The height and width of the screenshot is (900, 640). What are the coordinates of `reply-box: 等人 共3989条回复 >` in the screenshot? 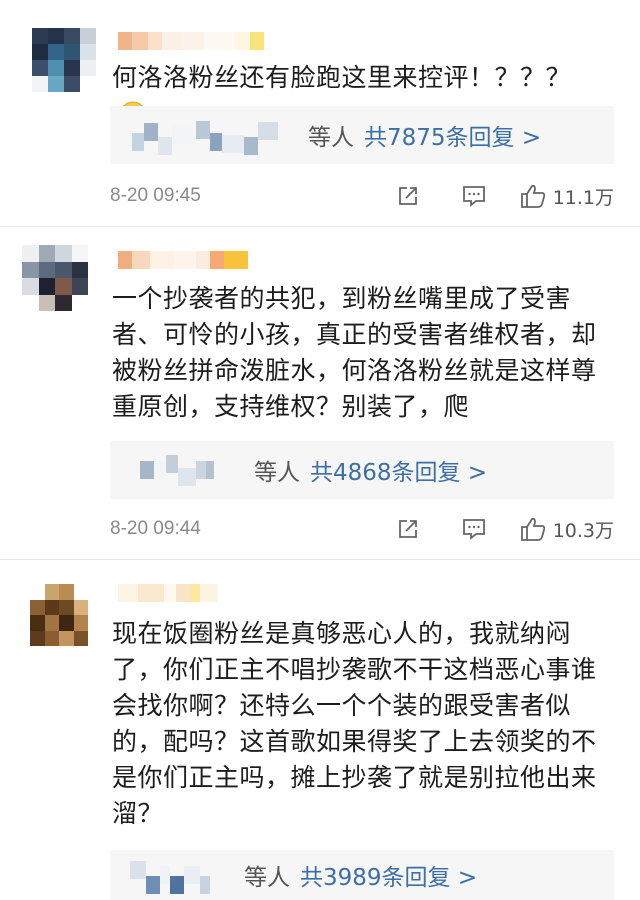 It's located at (362, 875).